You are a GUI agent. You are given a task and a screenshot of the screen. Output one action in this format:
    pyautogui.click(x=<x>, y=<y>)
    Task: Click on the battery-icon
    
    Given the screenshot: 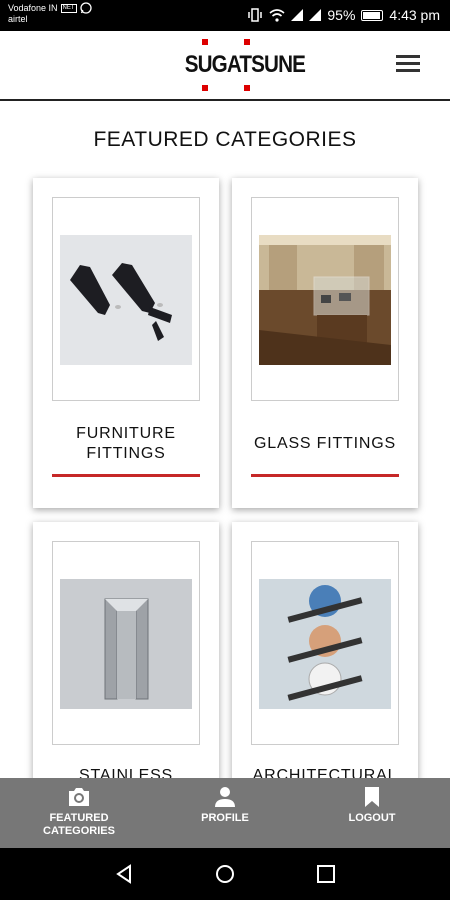 What is the action you would take?
    pyautogui.click(x=372, y=15)
    